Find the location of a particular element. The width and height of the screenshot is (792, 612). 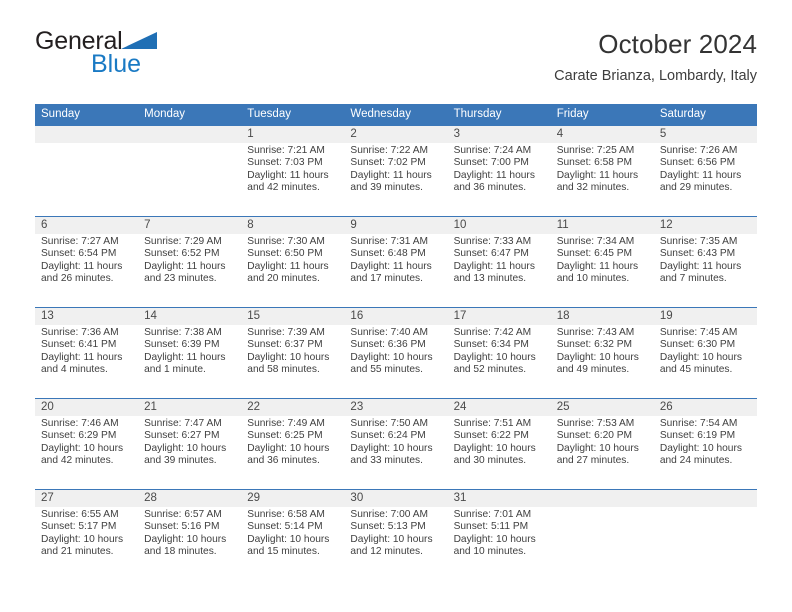

sunset-text: Sunset: 6:37 PM is located at coordinates (285, 345).